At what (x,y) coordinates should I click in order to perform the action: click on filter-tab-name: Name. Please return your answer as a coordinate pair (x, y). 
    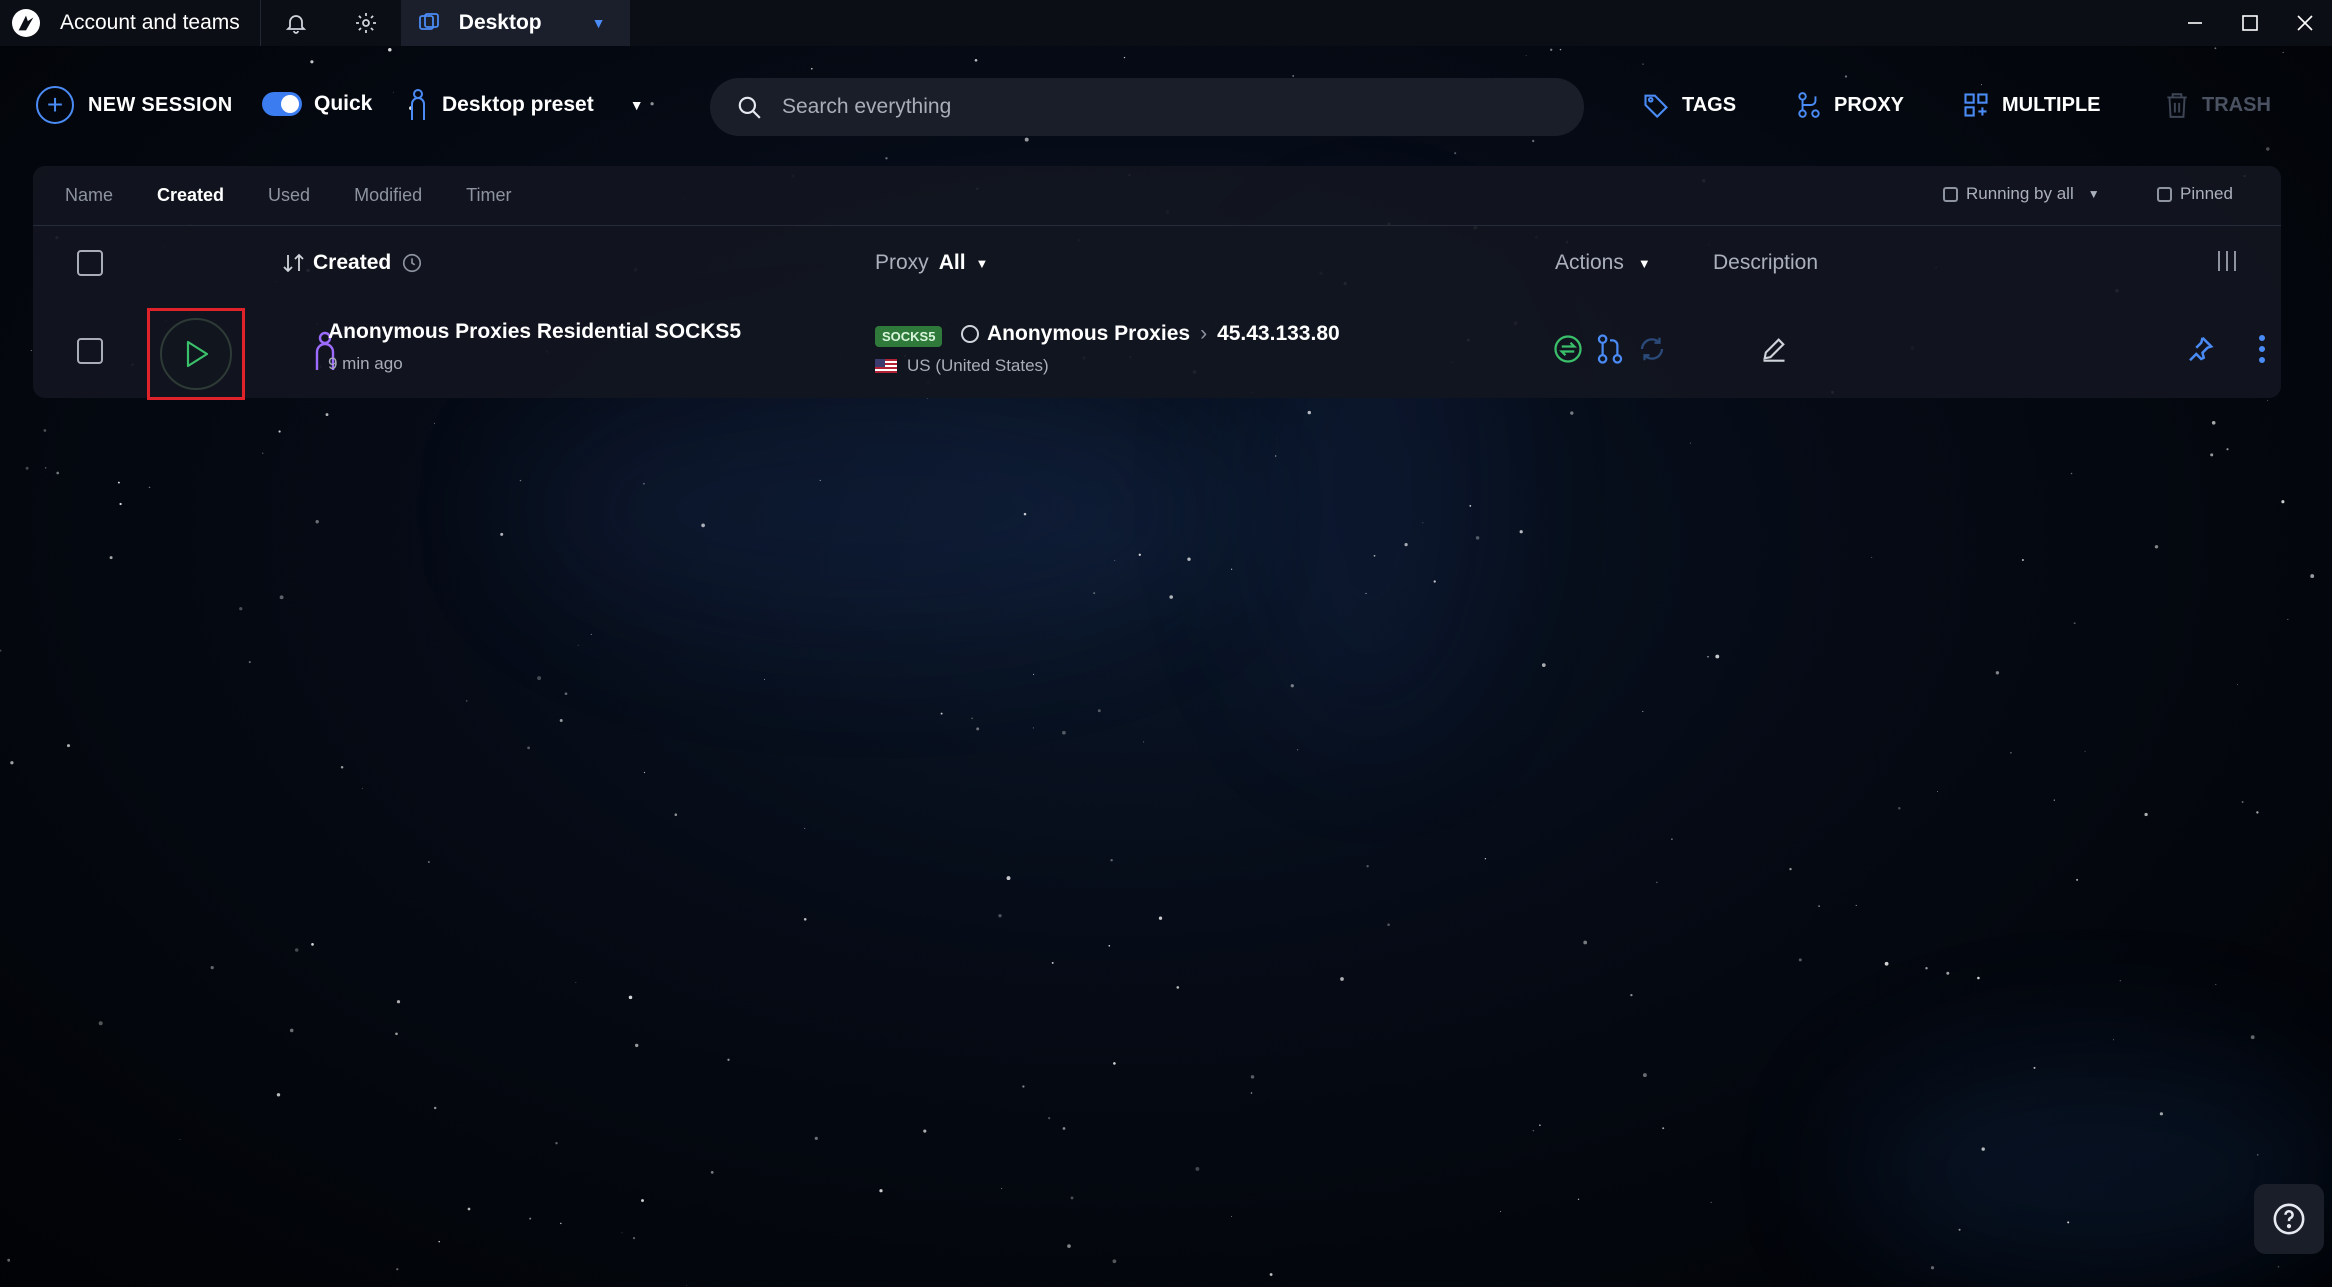
    Looking at the image, I should click on (89, 195).